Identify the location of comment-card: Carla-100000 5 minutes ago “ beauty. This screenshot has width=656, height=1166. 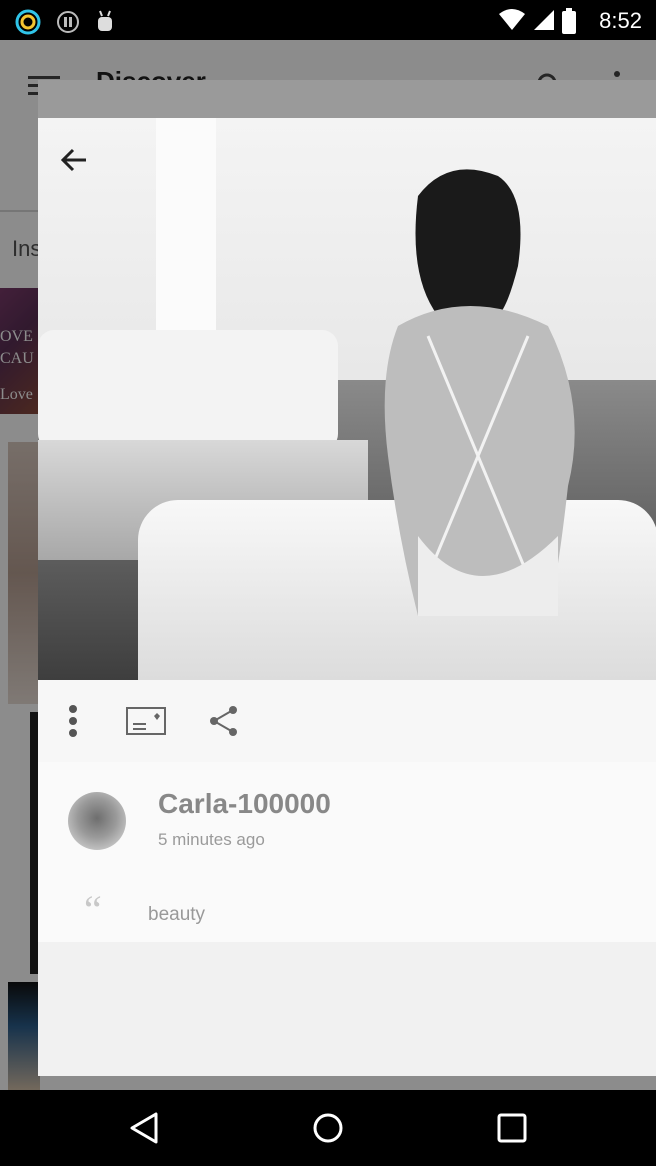
(347, 852).